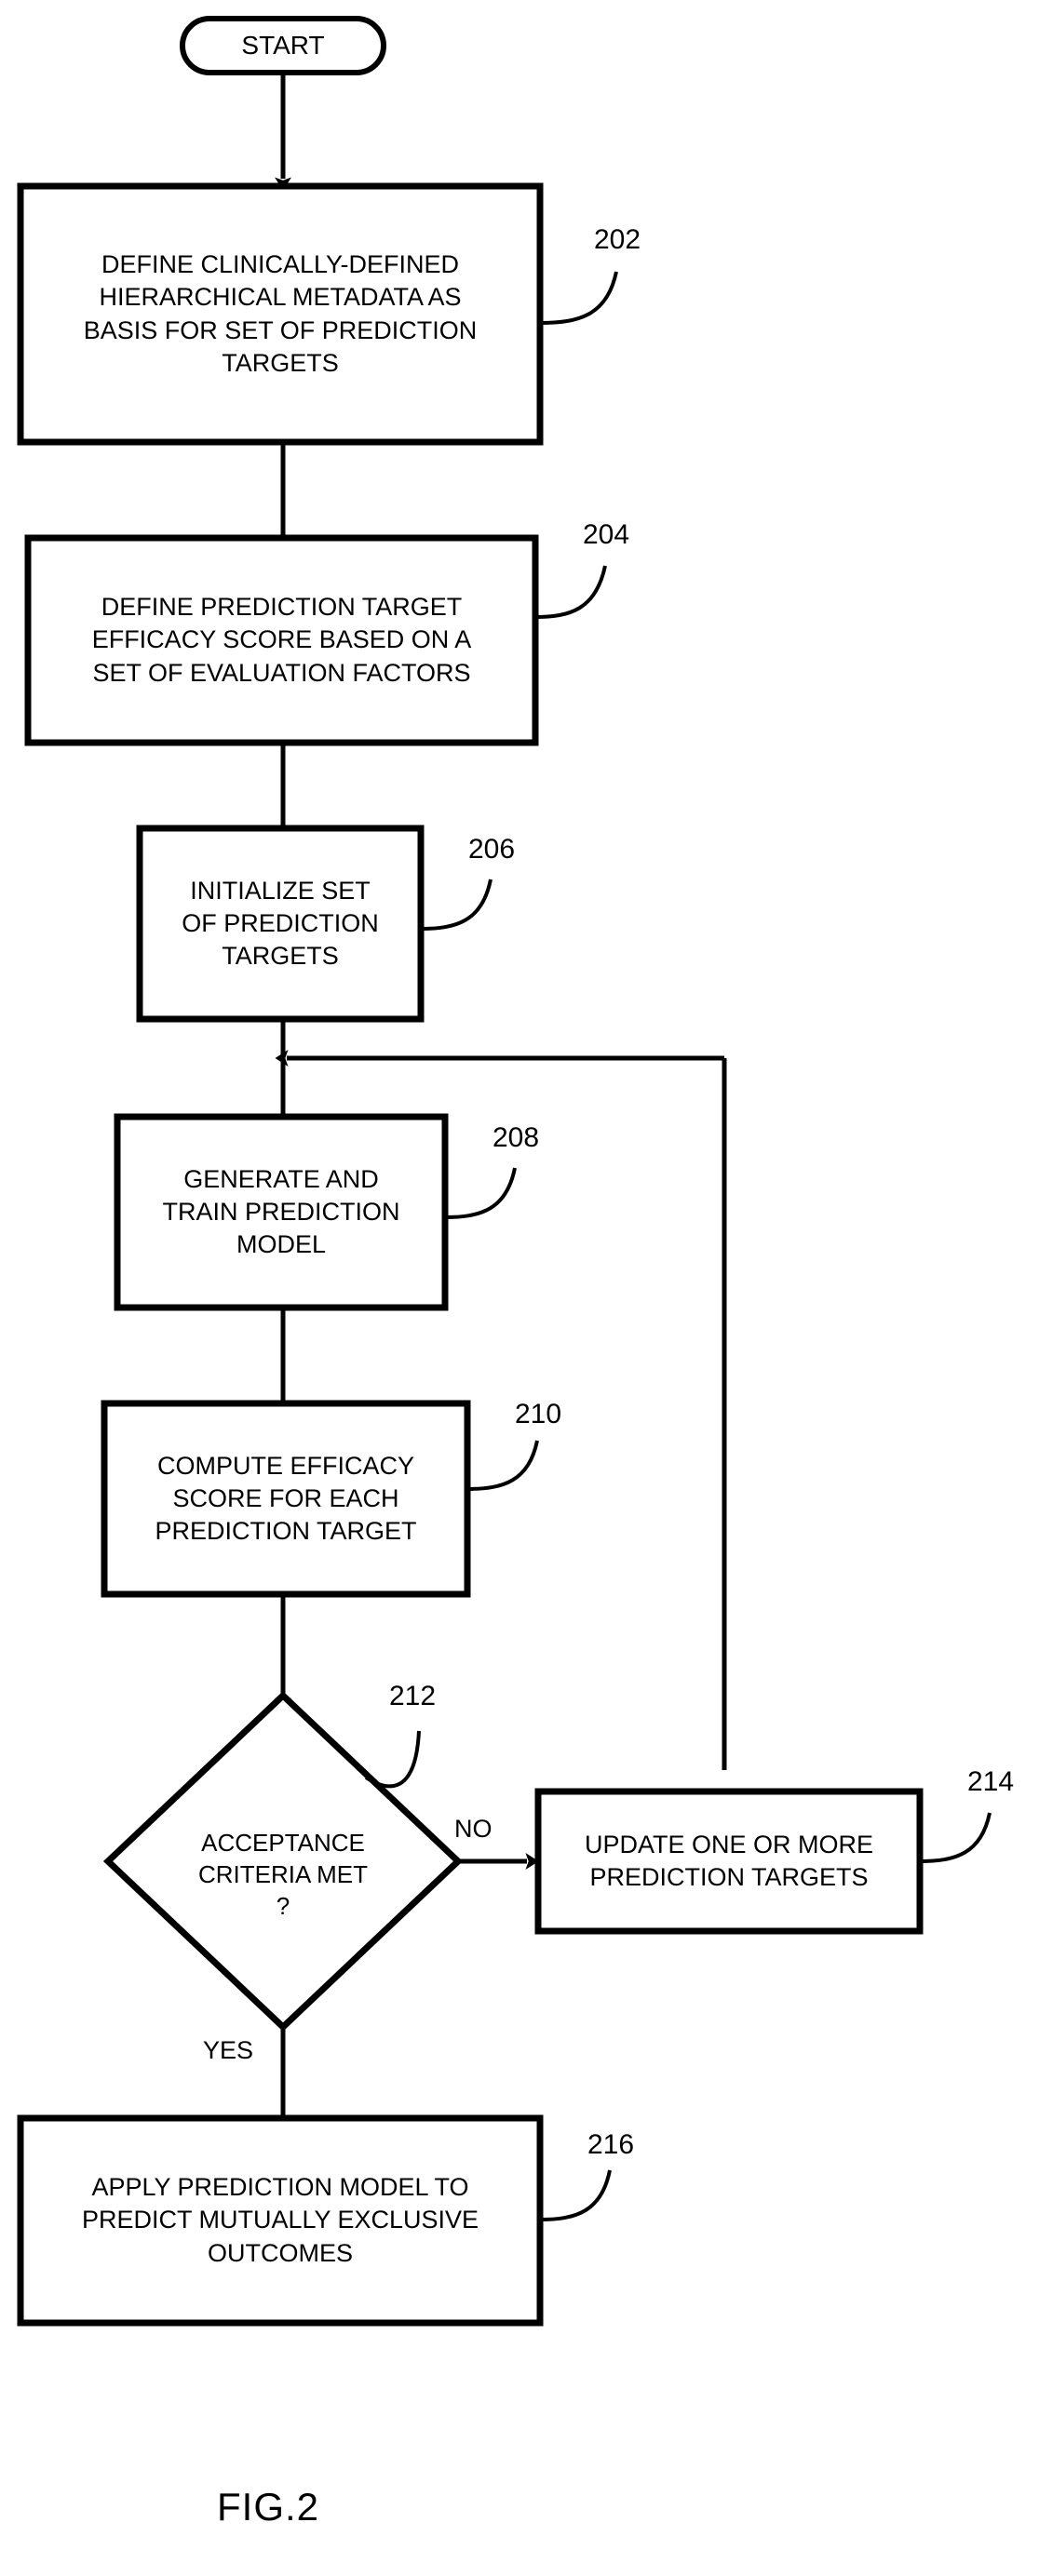 The height and width of the screenshot is (2576, 1039). I want to click on figure-caption: FIG.2, so click(268, 2507).